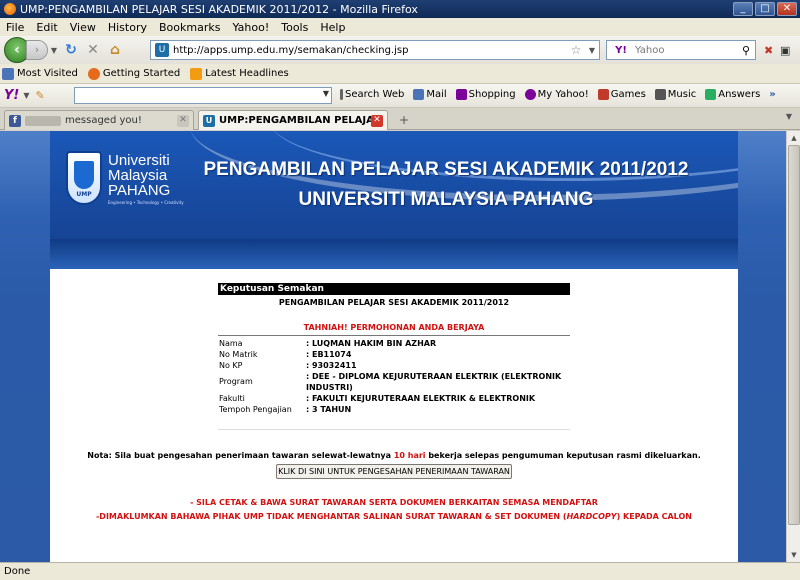 The image size is (800, 580). I want to click on scroll-down-icon: ▼, so click(794, 555).